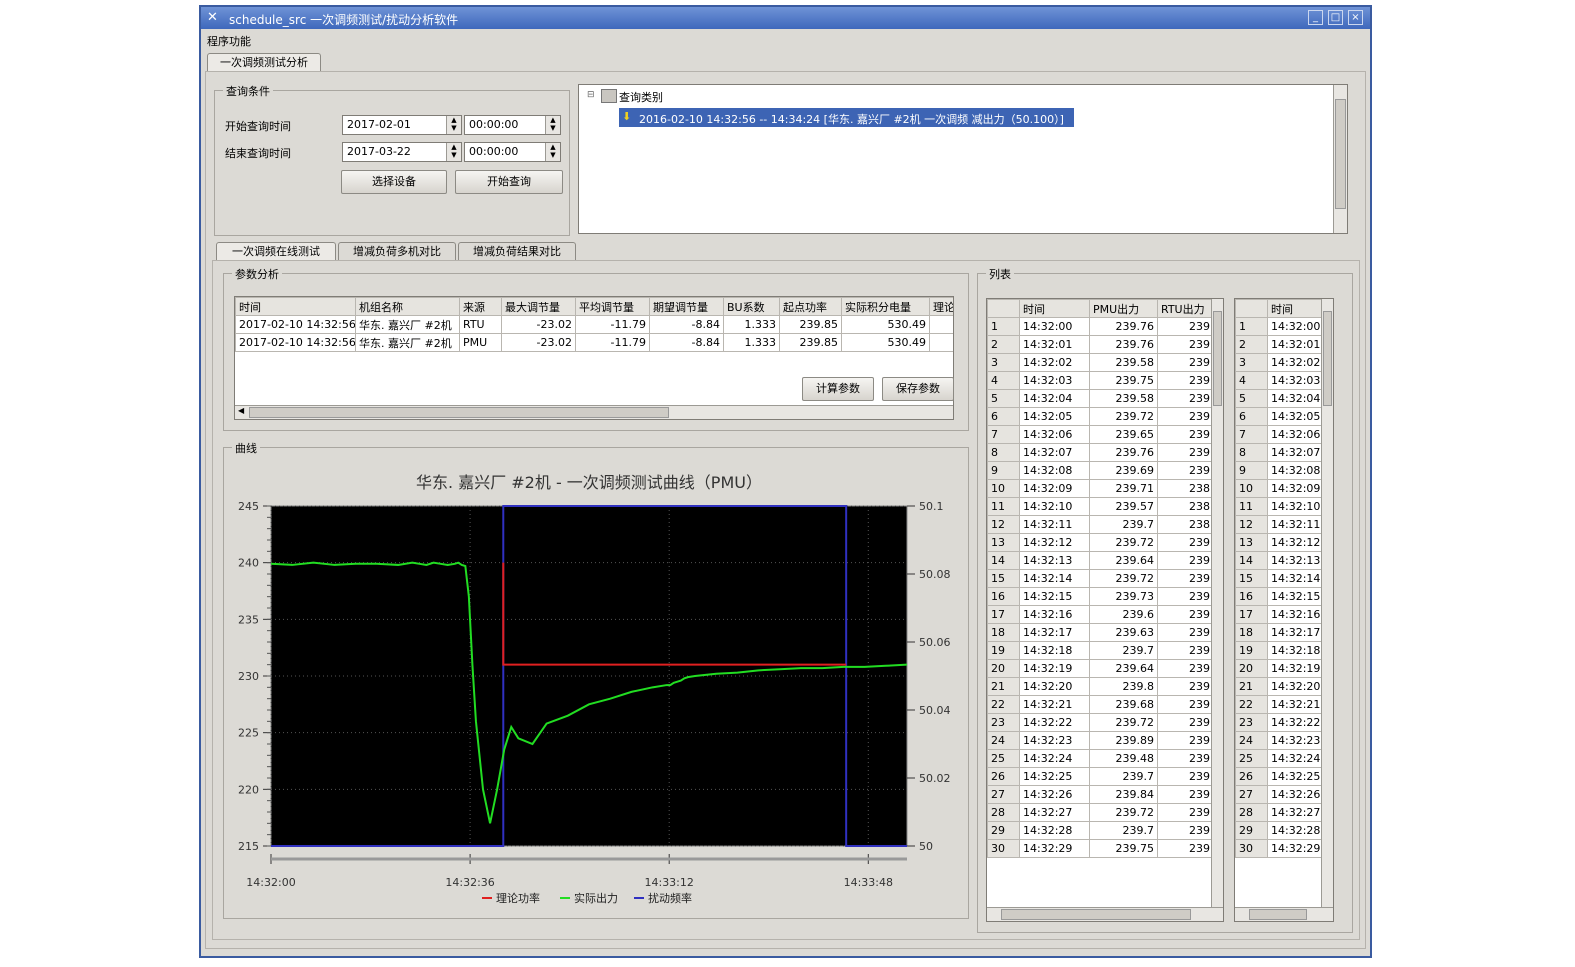  What do you see at coordinates (1100, 596) in the screenshot?
I see `list-row: 16 14:32:15 239.73 239` at bounding box center [1100, 596].